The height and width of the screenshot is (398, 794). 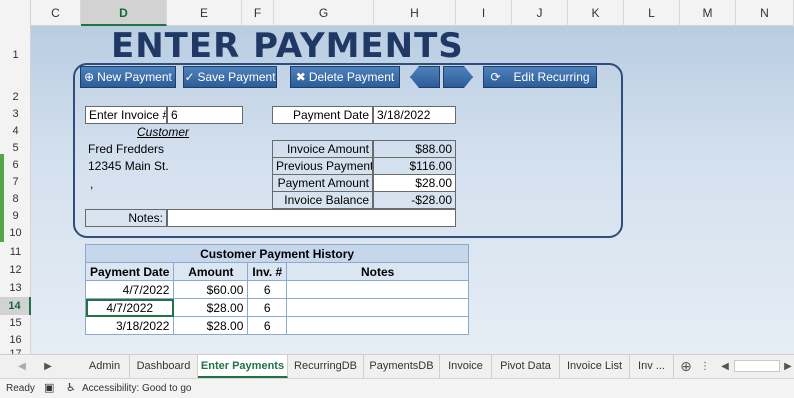 What do you see at coordinates (15, 306) in the screenshot?
I see `row-header-selected: 14` at bounding box center [15, 306].